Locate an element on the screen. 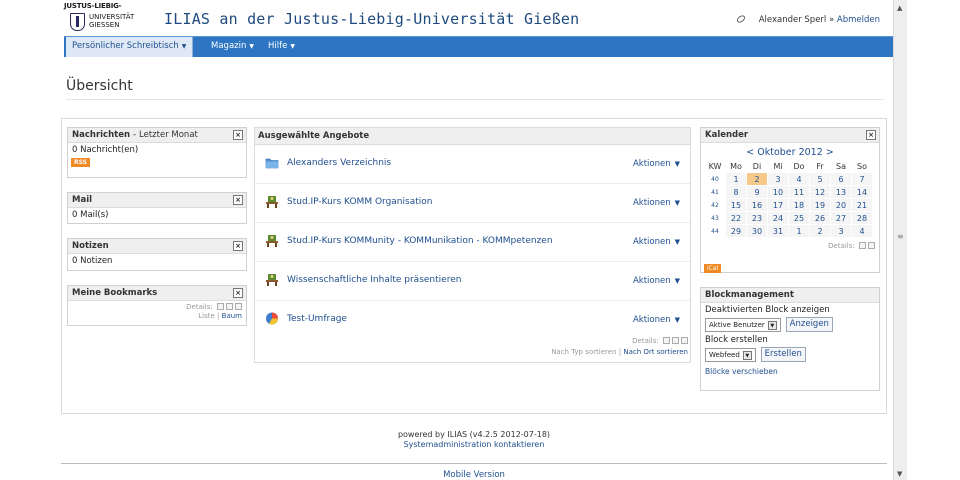 This screenshot has height=480, width=960. rss-button: RSS is located at coordinates (80, 162).